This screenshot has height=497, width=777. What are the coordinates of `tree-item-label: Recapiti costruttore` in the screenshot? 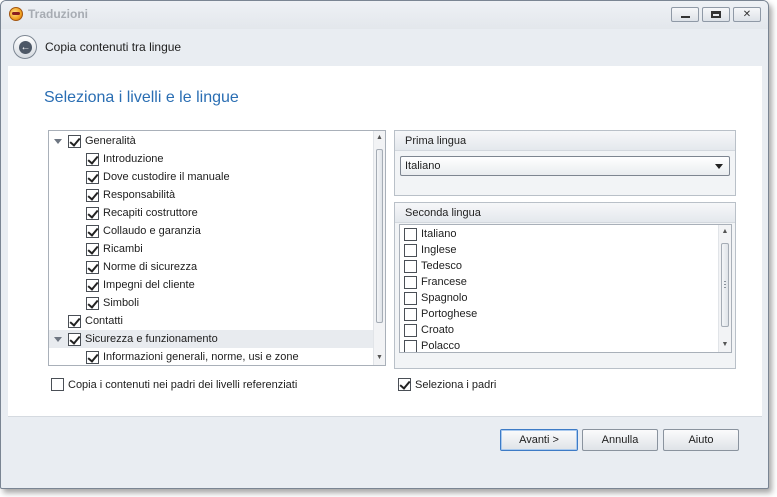 It's located at (150, 213).